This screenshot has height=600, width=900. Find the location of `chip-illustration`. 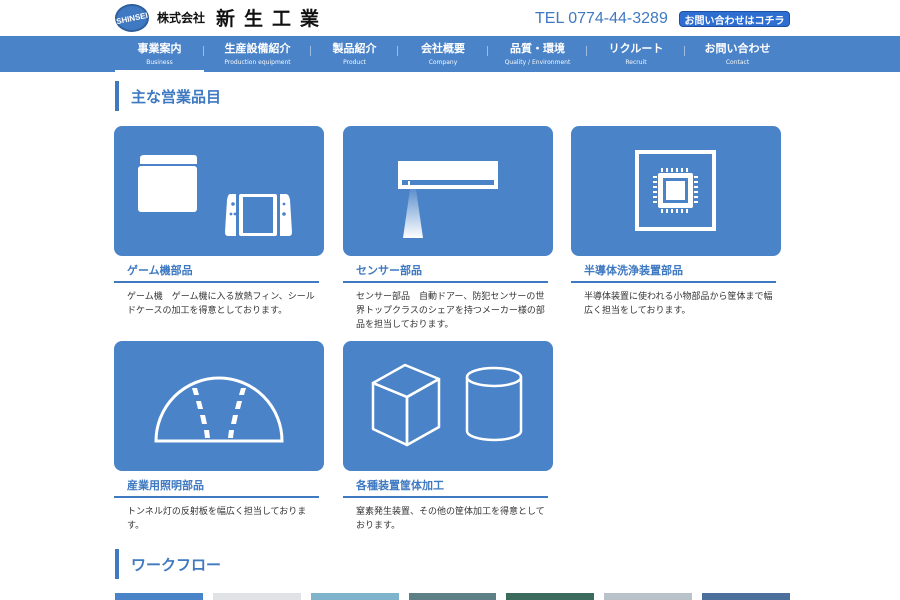

chip-illustration is located at coordinates (676, 191).